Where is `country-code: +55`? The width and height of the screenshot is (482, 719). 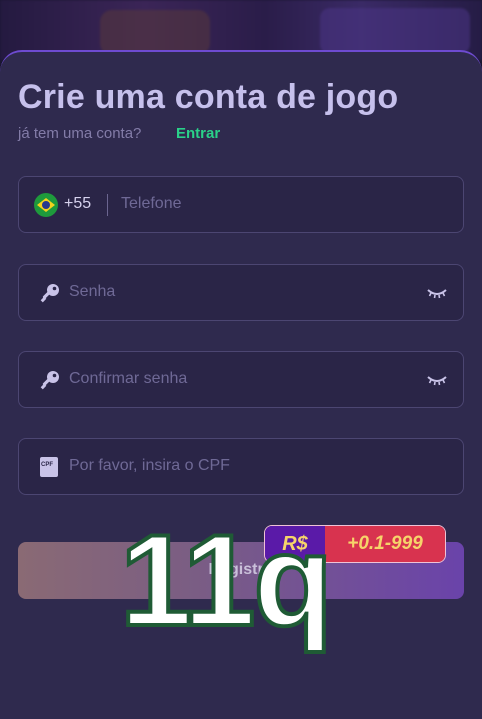 country-code: +55 is located at coordinates (77, 204).